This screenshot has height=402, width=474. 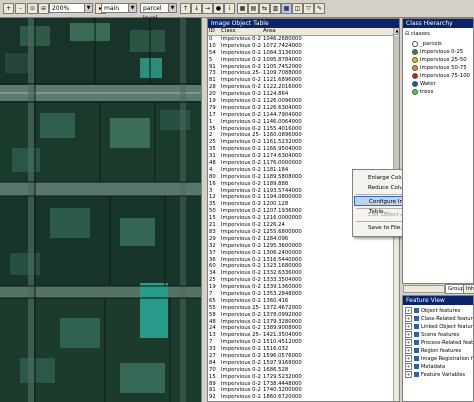 What do you see at coordinates (32, 8) in the screenshot?
I see `zoom-fit-icon: ⊙` at bounding box center [32, 8].